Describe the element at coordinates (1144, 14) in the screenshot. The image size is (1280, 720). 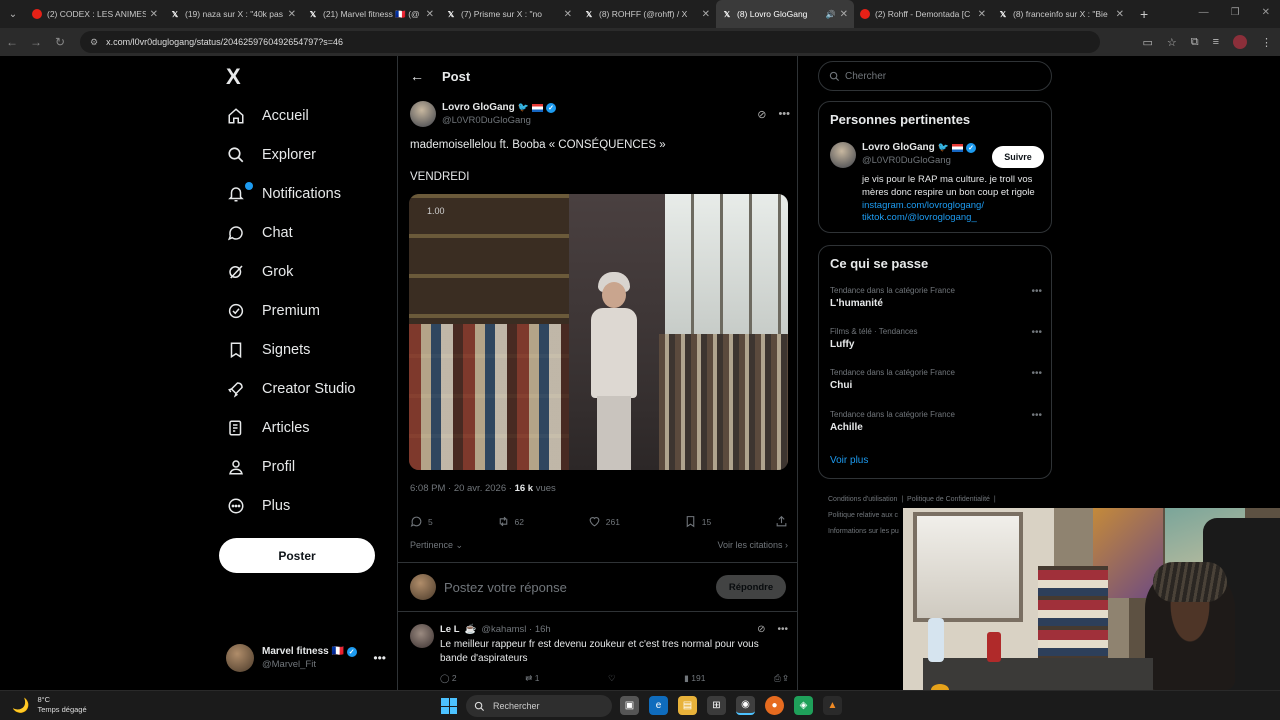
I see `new-tab-button: +` at that location.